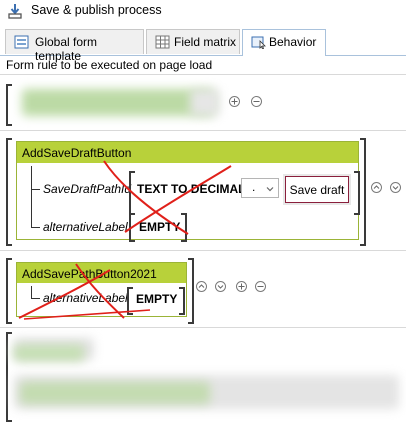 Image resolution: width=406 pixels, height=429 pixels. Describe the element at coordinates (317, 189) in the screenshot. I see `save-draft-button: Save draft` at that location.